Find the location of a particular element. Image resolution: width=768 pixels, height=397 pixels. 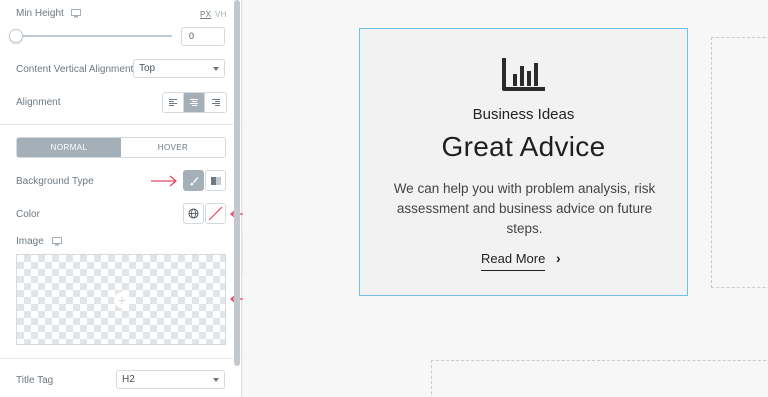

vertical-alignment-value: Top is located at coordinates (147, 68).